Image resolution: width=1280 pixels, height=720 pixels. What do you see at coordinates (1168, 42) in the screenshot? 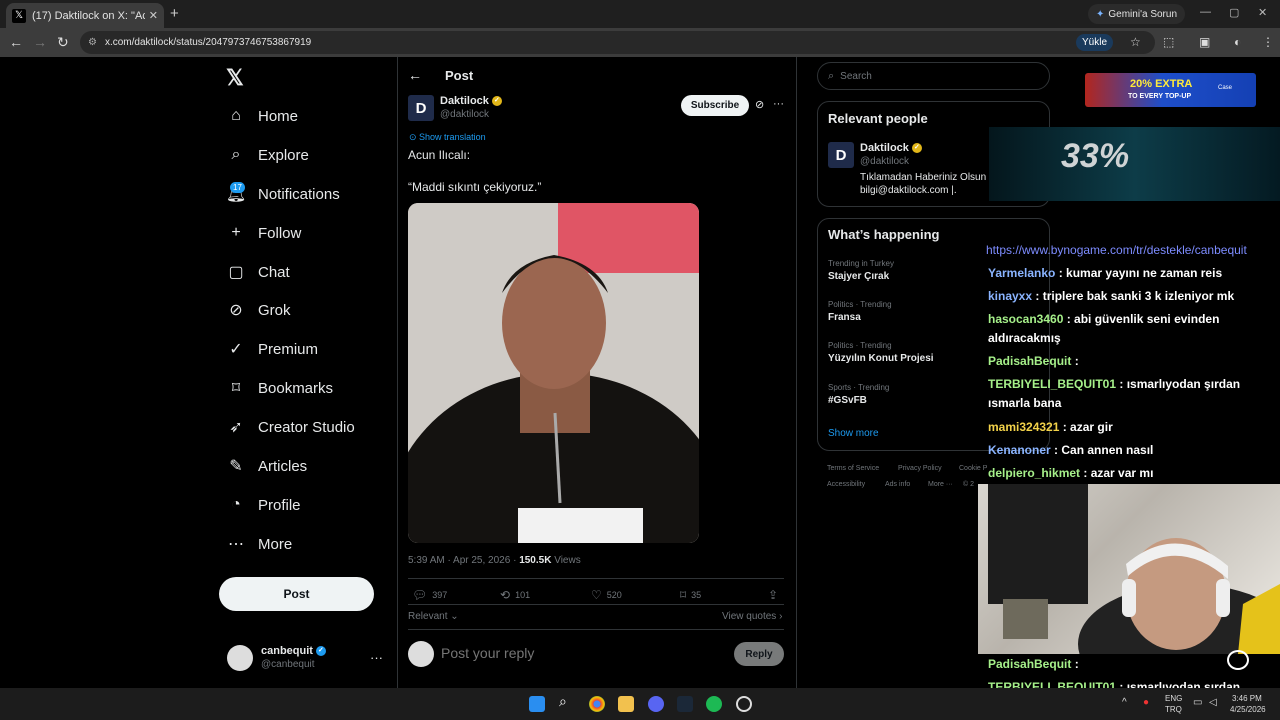
I see `extensions-icon: ⬚` at bounding box center [1168, 42].